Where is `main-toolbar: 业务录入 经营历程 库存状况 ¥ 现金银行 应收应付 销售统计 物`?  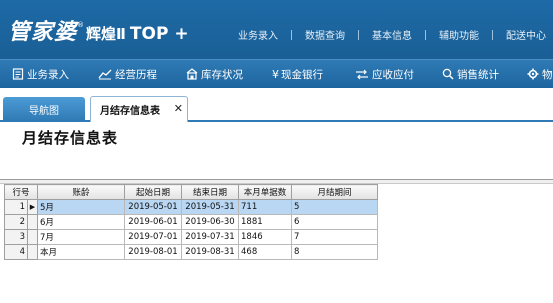 main-toolbar: 业务录入 经营历程 库存状况 ¥ 现金银行 应收应付 销售统计 物 is located at coordinates (276, 73).